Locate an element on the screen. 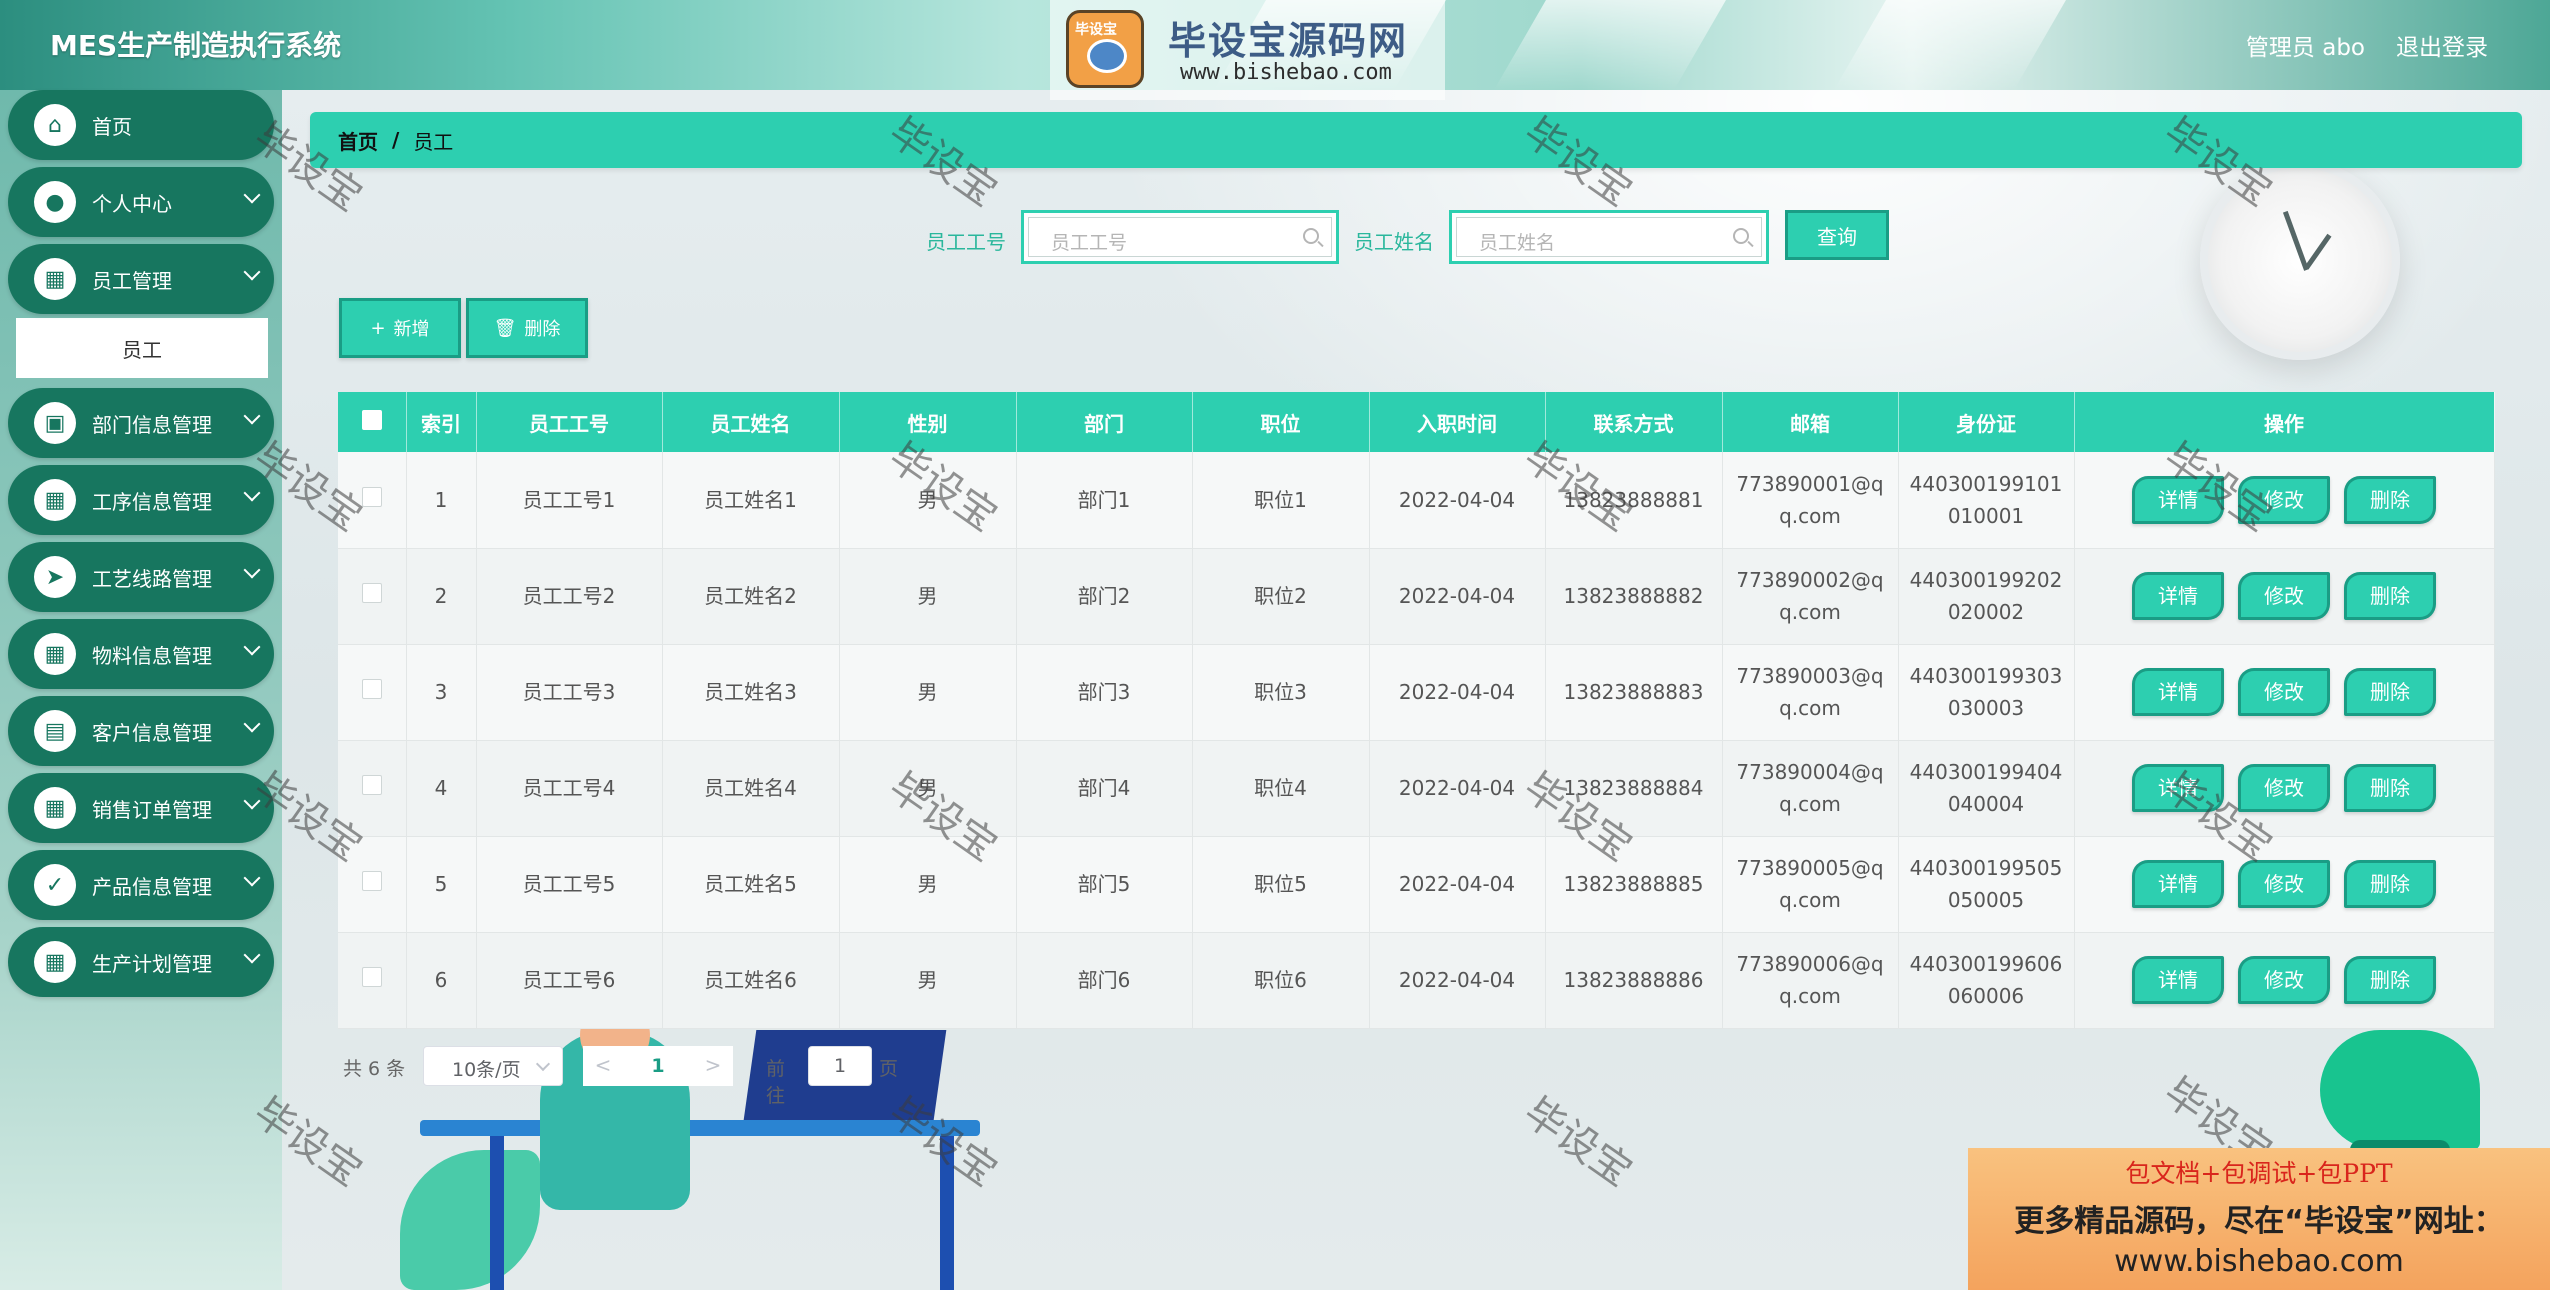 This screenshot has height=1290, width=2550. column-header: 员工工号 is located at coordinates (569, 422).